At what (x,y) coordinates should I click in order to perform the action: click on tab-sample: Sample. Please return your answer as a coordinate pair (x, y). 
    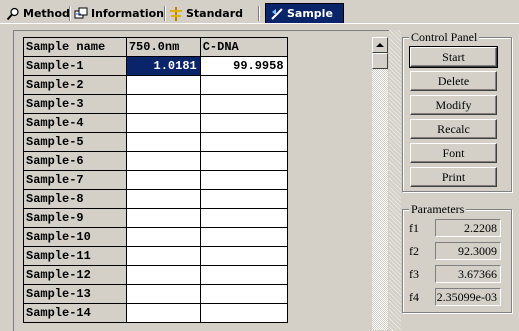
    Looking at the image, I should click on (304, 13).